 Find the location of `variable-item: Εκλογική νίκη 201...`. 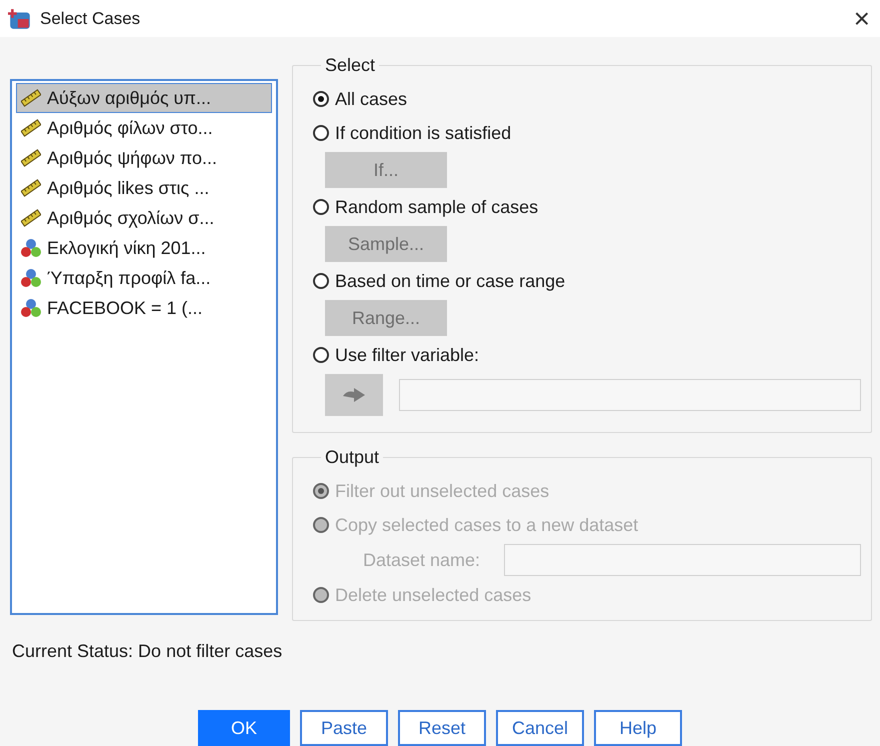

variable-item: Εκλογική νίκη 201... is located at coordinates (144, 248).